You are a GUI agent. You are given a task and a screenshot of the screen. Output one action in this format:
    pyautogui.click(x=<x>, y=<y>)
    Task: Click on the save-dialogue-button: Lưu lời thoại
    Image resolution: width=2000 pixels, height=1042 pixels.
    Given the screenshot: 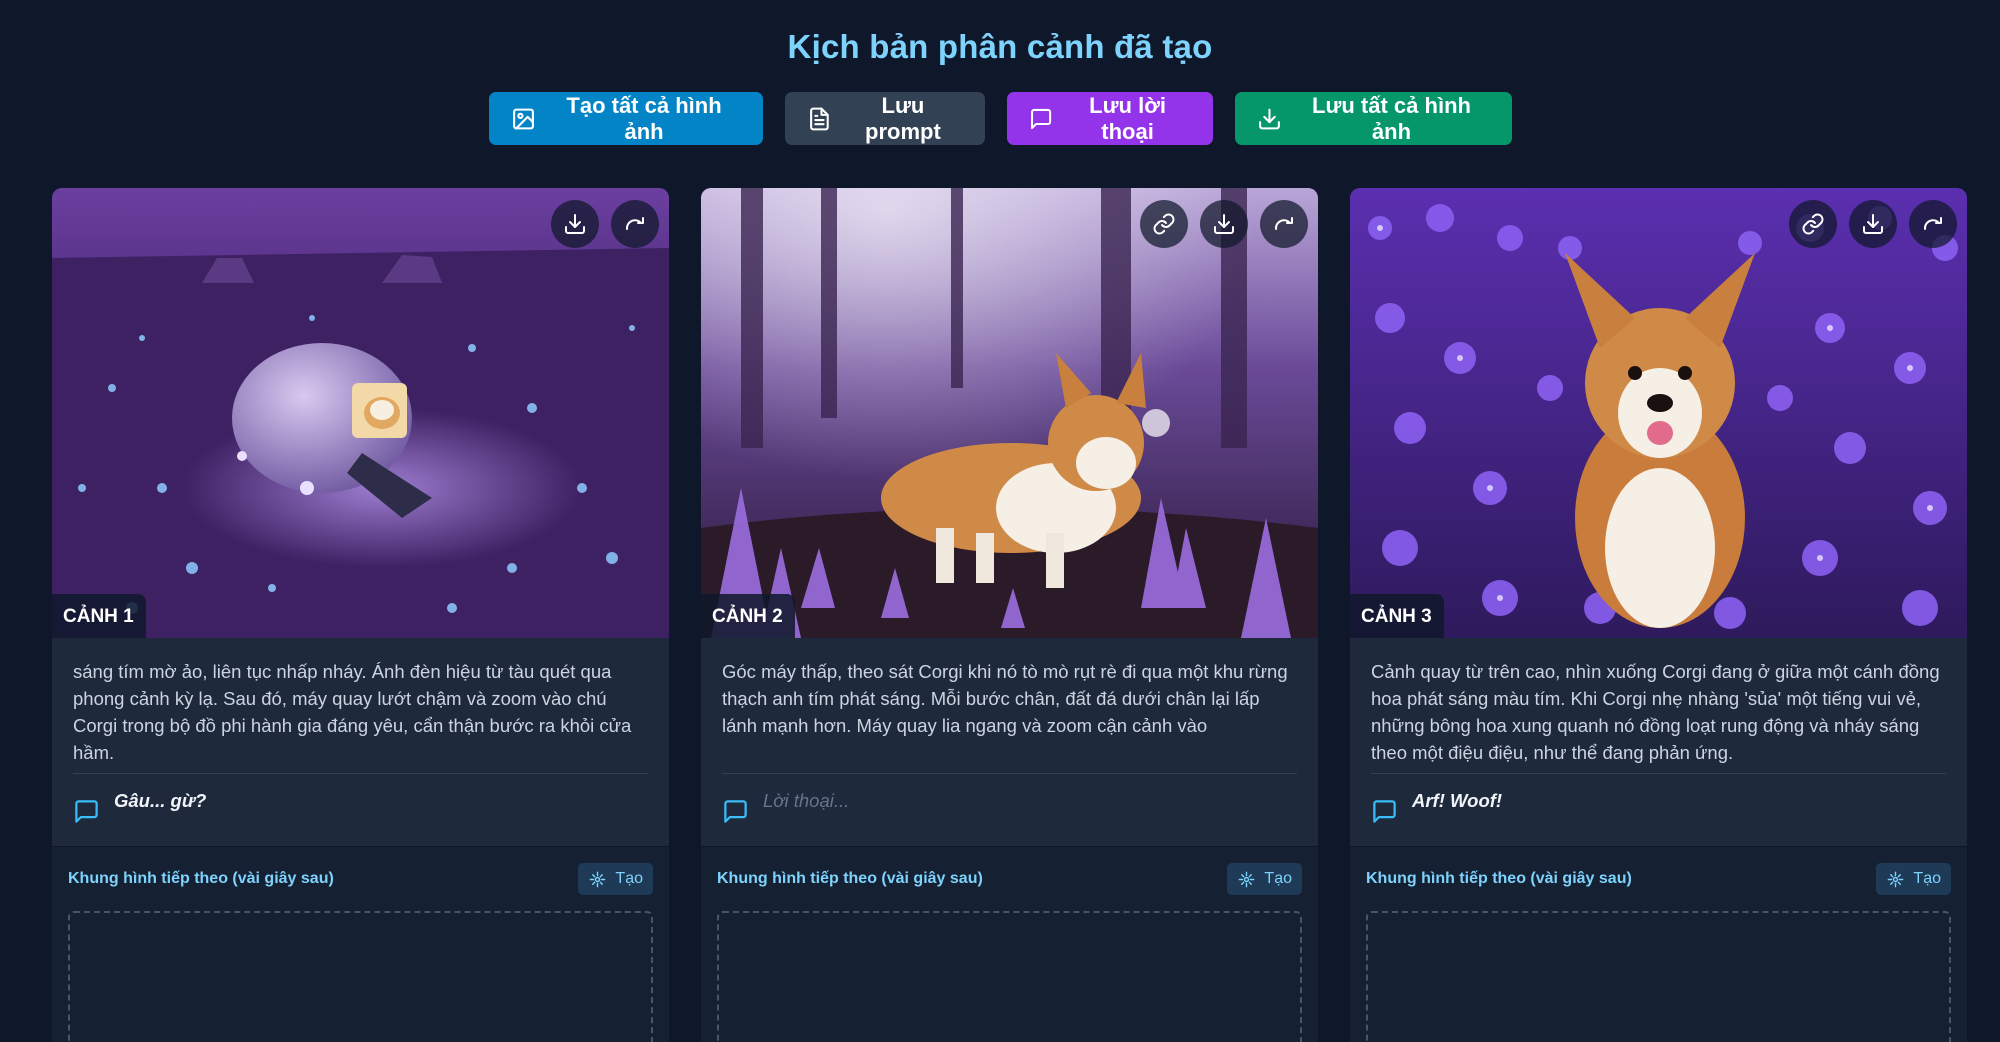 What is the action you would take?
    pyautogui.click(x=1109, y=118)
    